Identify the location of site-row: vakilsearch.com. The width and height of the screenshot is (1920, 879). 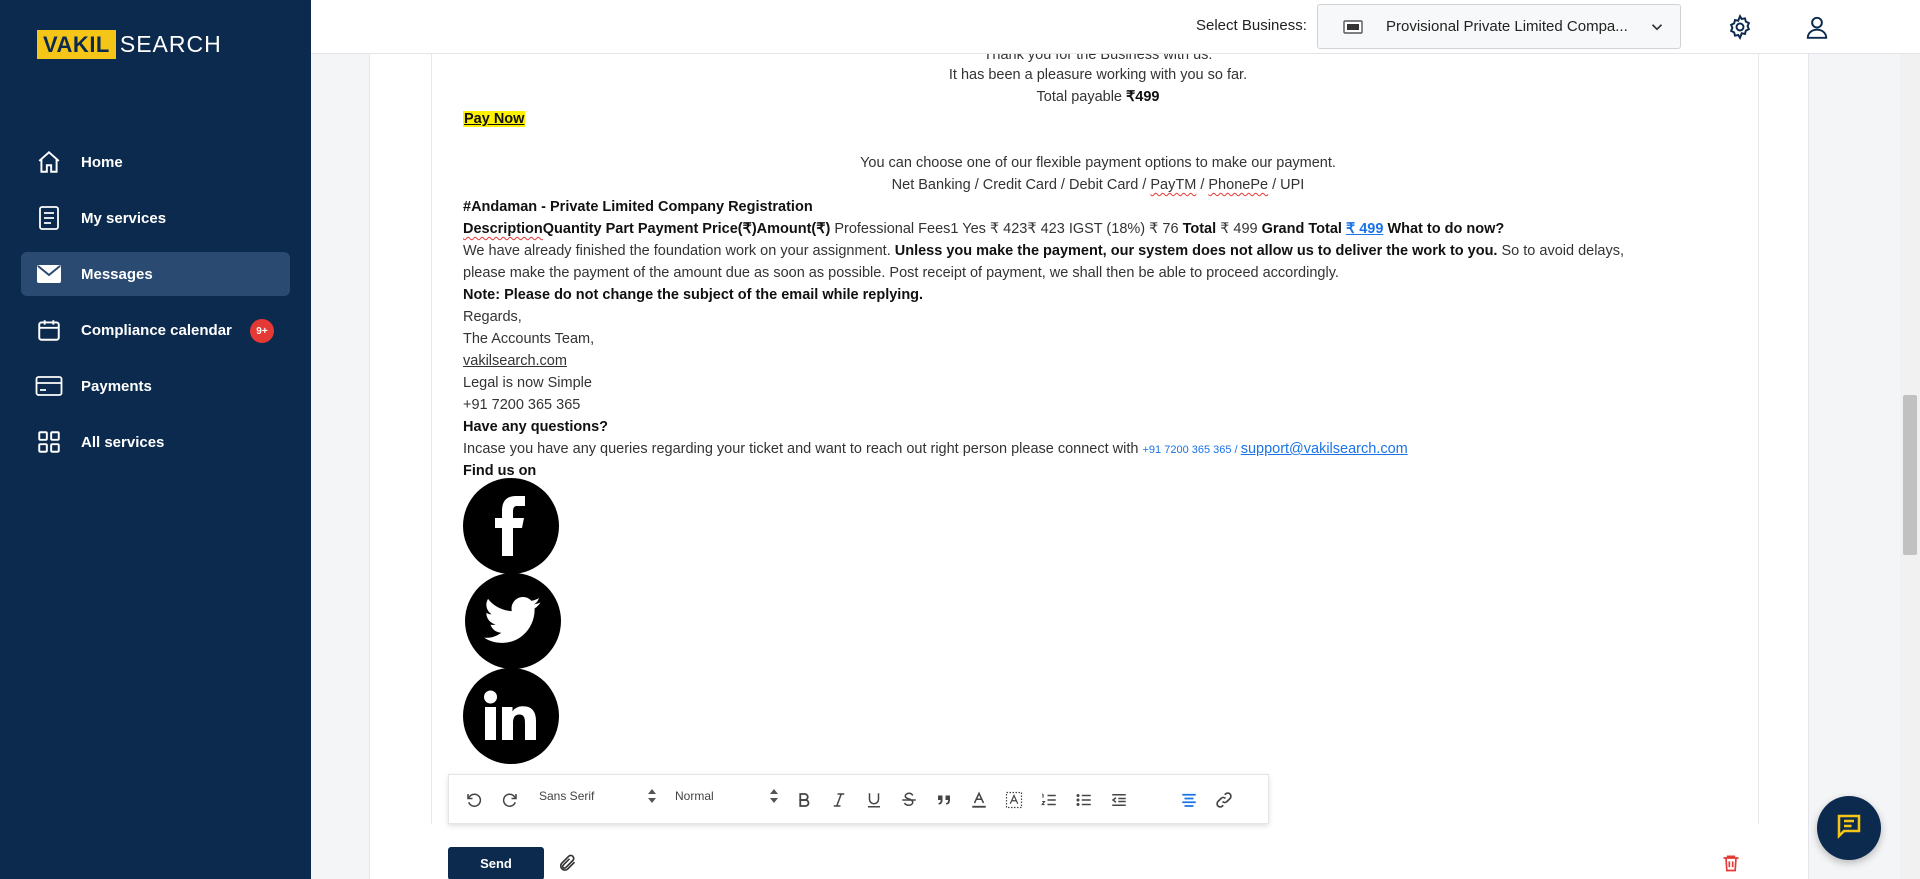
(515, 361).